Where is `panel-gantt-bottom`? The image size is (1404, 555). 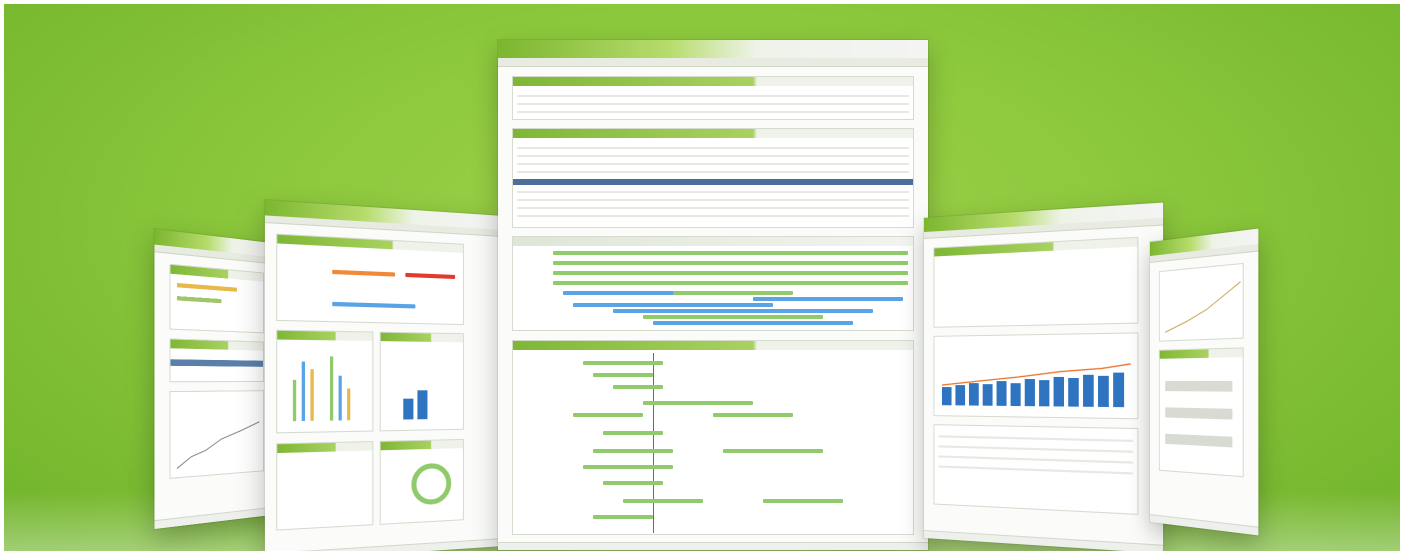 panel-gantt-bottom is located at coordinates (713, 437).